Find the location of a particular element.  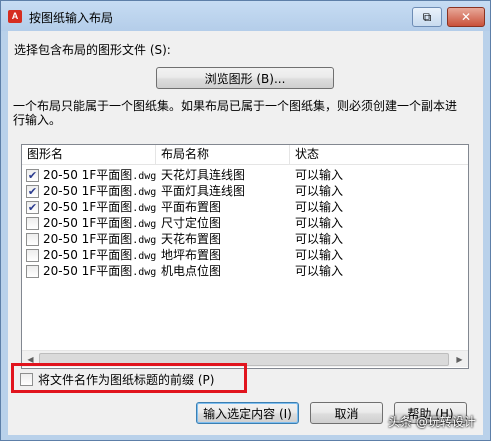

table-row: 20-50 1F平面图.dwg 机电点位图 可以输入 is located at coordinates (245, 271).